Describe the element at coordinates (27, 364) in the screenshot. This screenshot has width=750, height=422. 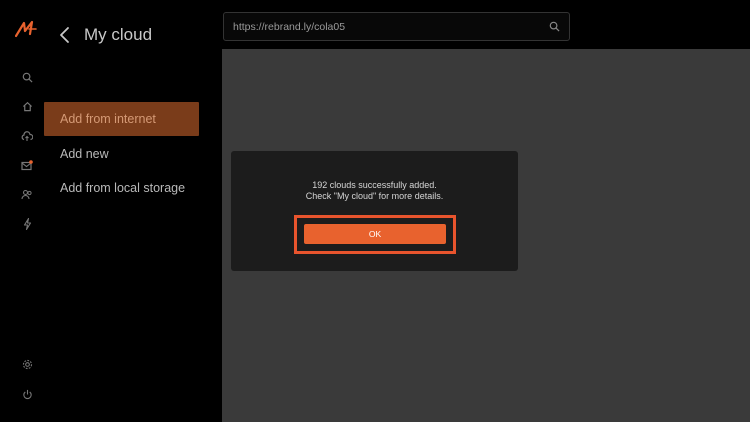
I see `settings-icon` at that location.